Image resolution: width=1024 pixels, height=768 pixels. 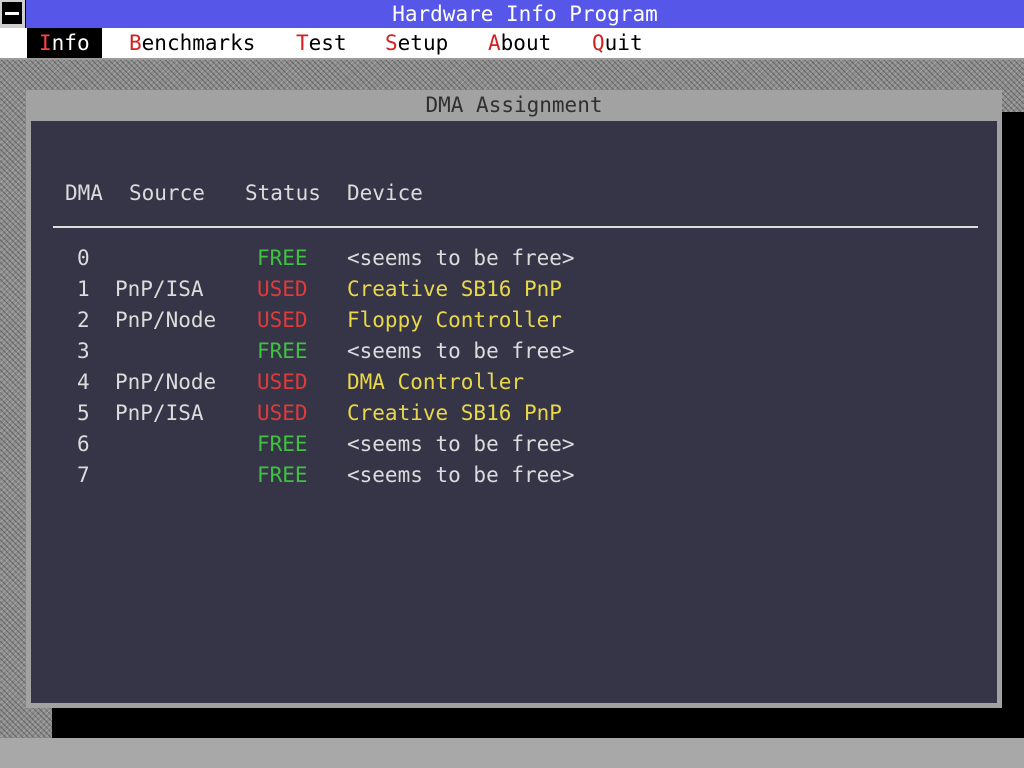 I want to click on table-row: 5 PnP/ISA USED Creative SB16 PnP, so click(x=514, y=413).